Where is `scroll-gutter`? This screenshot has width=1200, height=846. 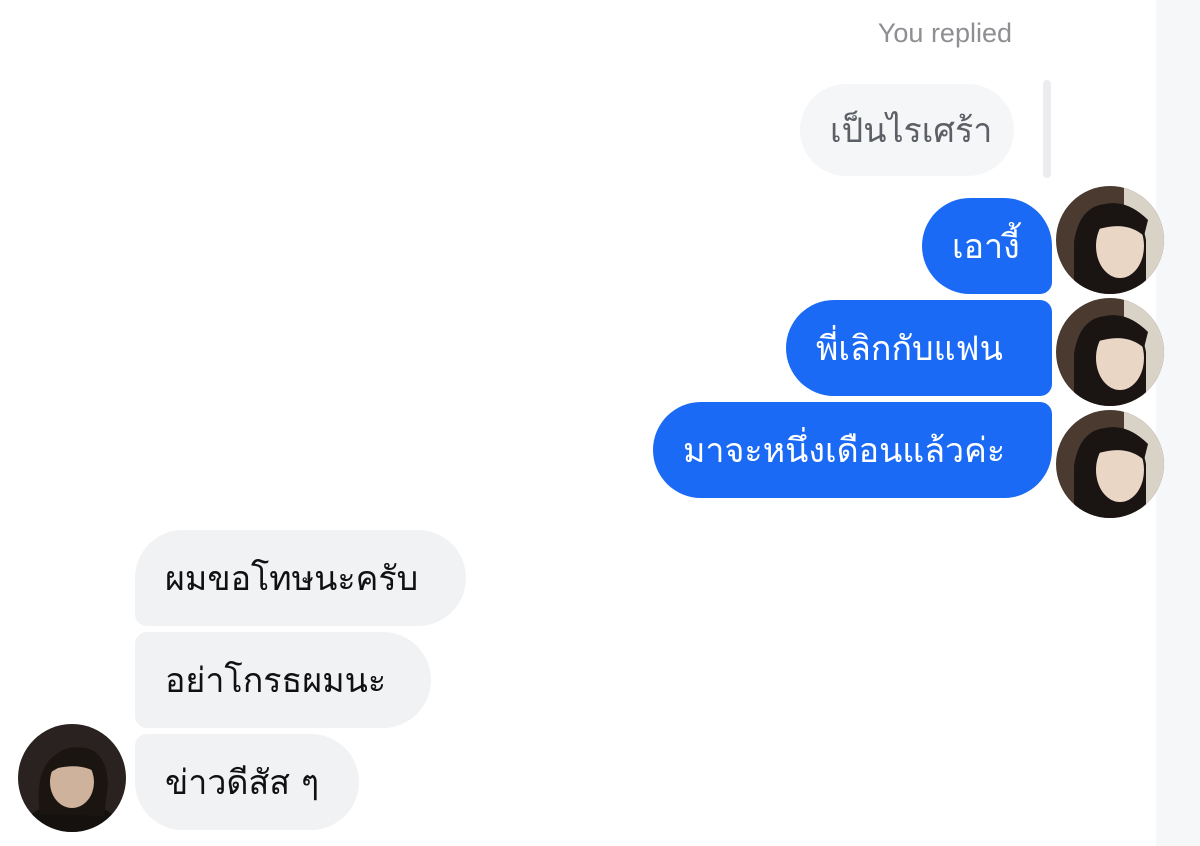 scroll-gutter is located at coordinates (1178, 423).